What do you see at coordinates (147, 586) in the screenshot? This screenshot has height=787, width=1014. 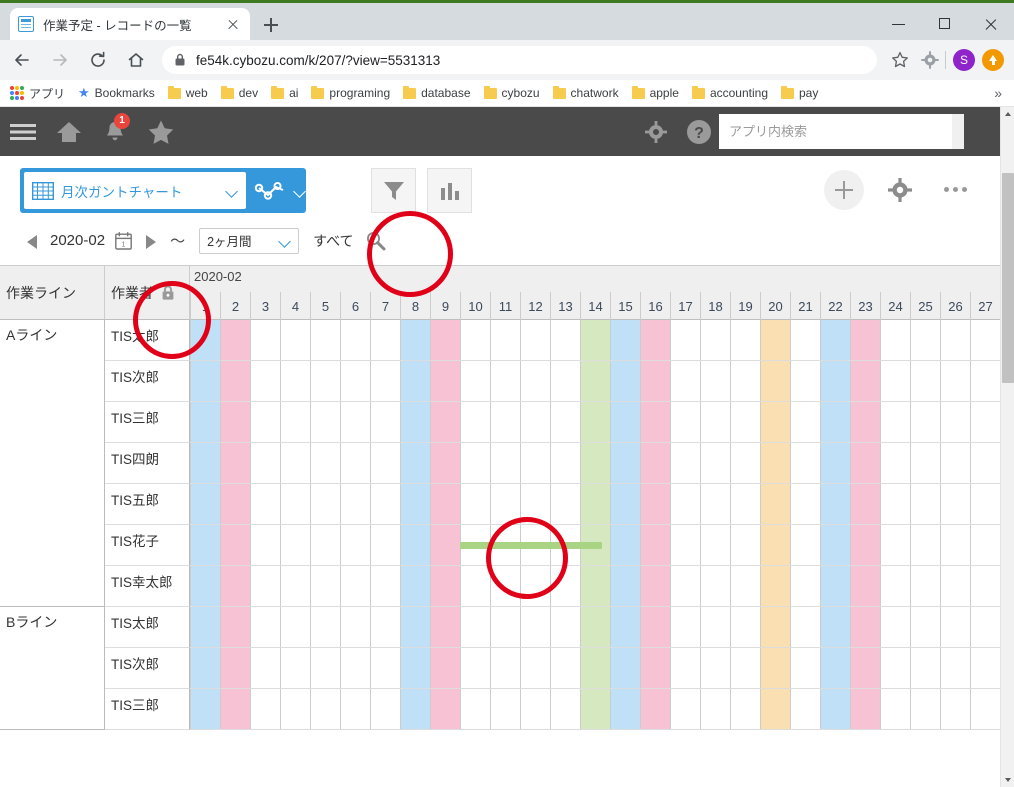 I see `gantt-person-cell: TIS幸太郎` at bounding box center [147, 586].